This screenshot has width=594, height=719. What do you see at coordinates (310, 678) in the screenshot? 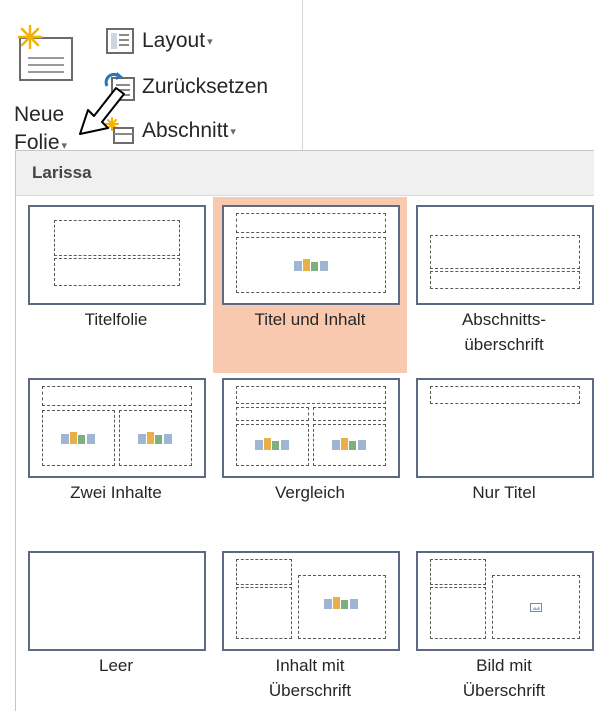
I see `layout-label: Inhalt mit Überschrift` at bounding box center [310, 678].